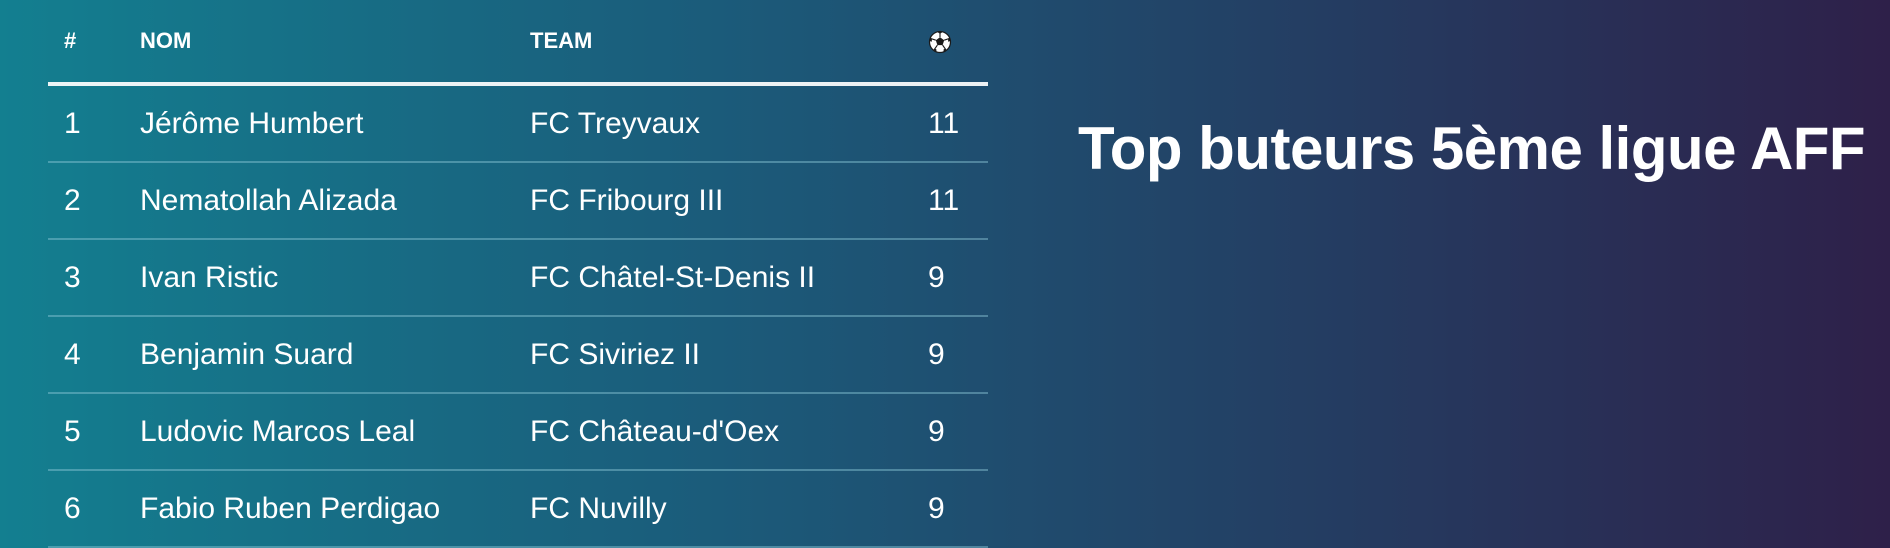  I want to click on table-row: 2 Nematollah Alizada FC Fribourg III 11, so click(518, 201).